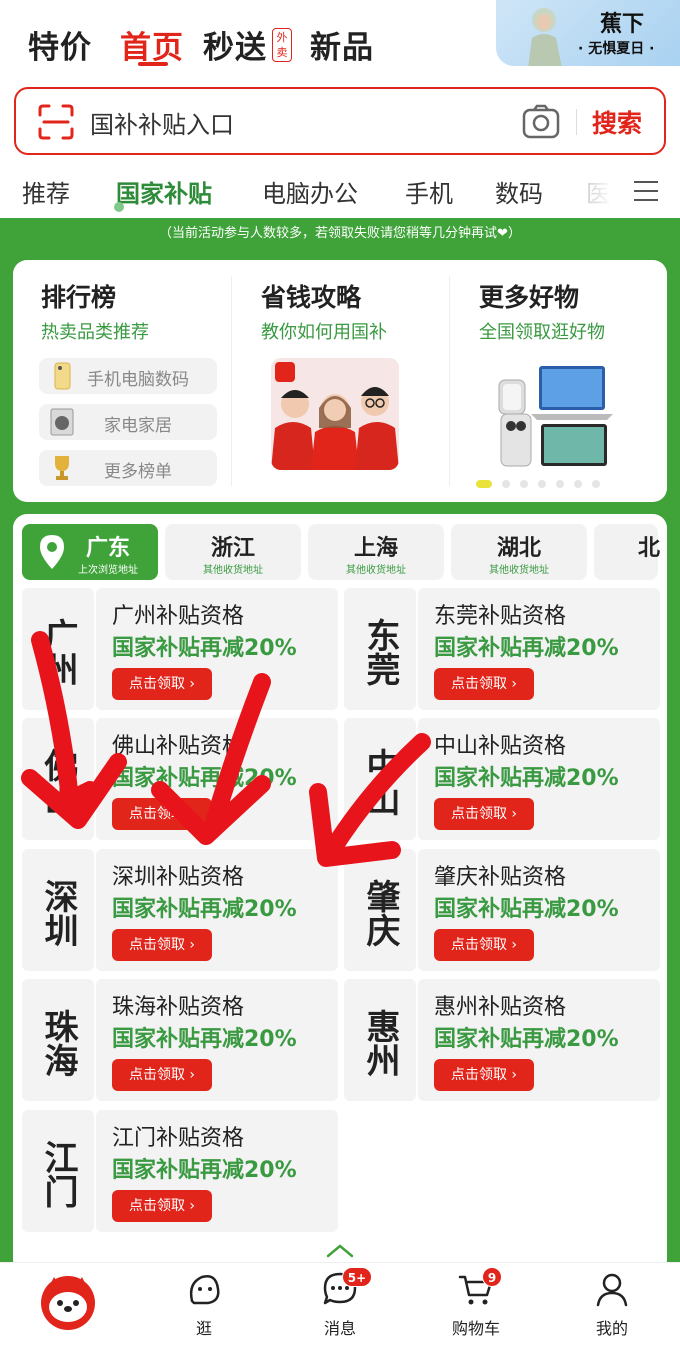 This screenshot has height=1354, width=680. What do you see at coordinates (58, 1174) in the screenshot?
I see `city-name: 江门` at bounding box center [58, 1174].